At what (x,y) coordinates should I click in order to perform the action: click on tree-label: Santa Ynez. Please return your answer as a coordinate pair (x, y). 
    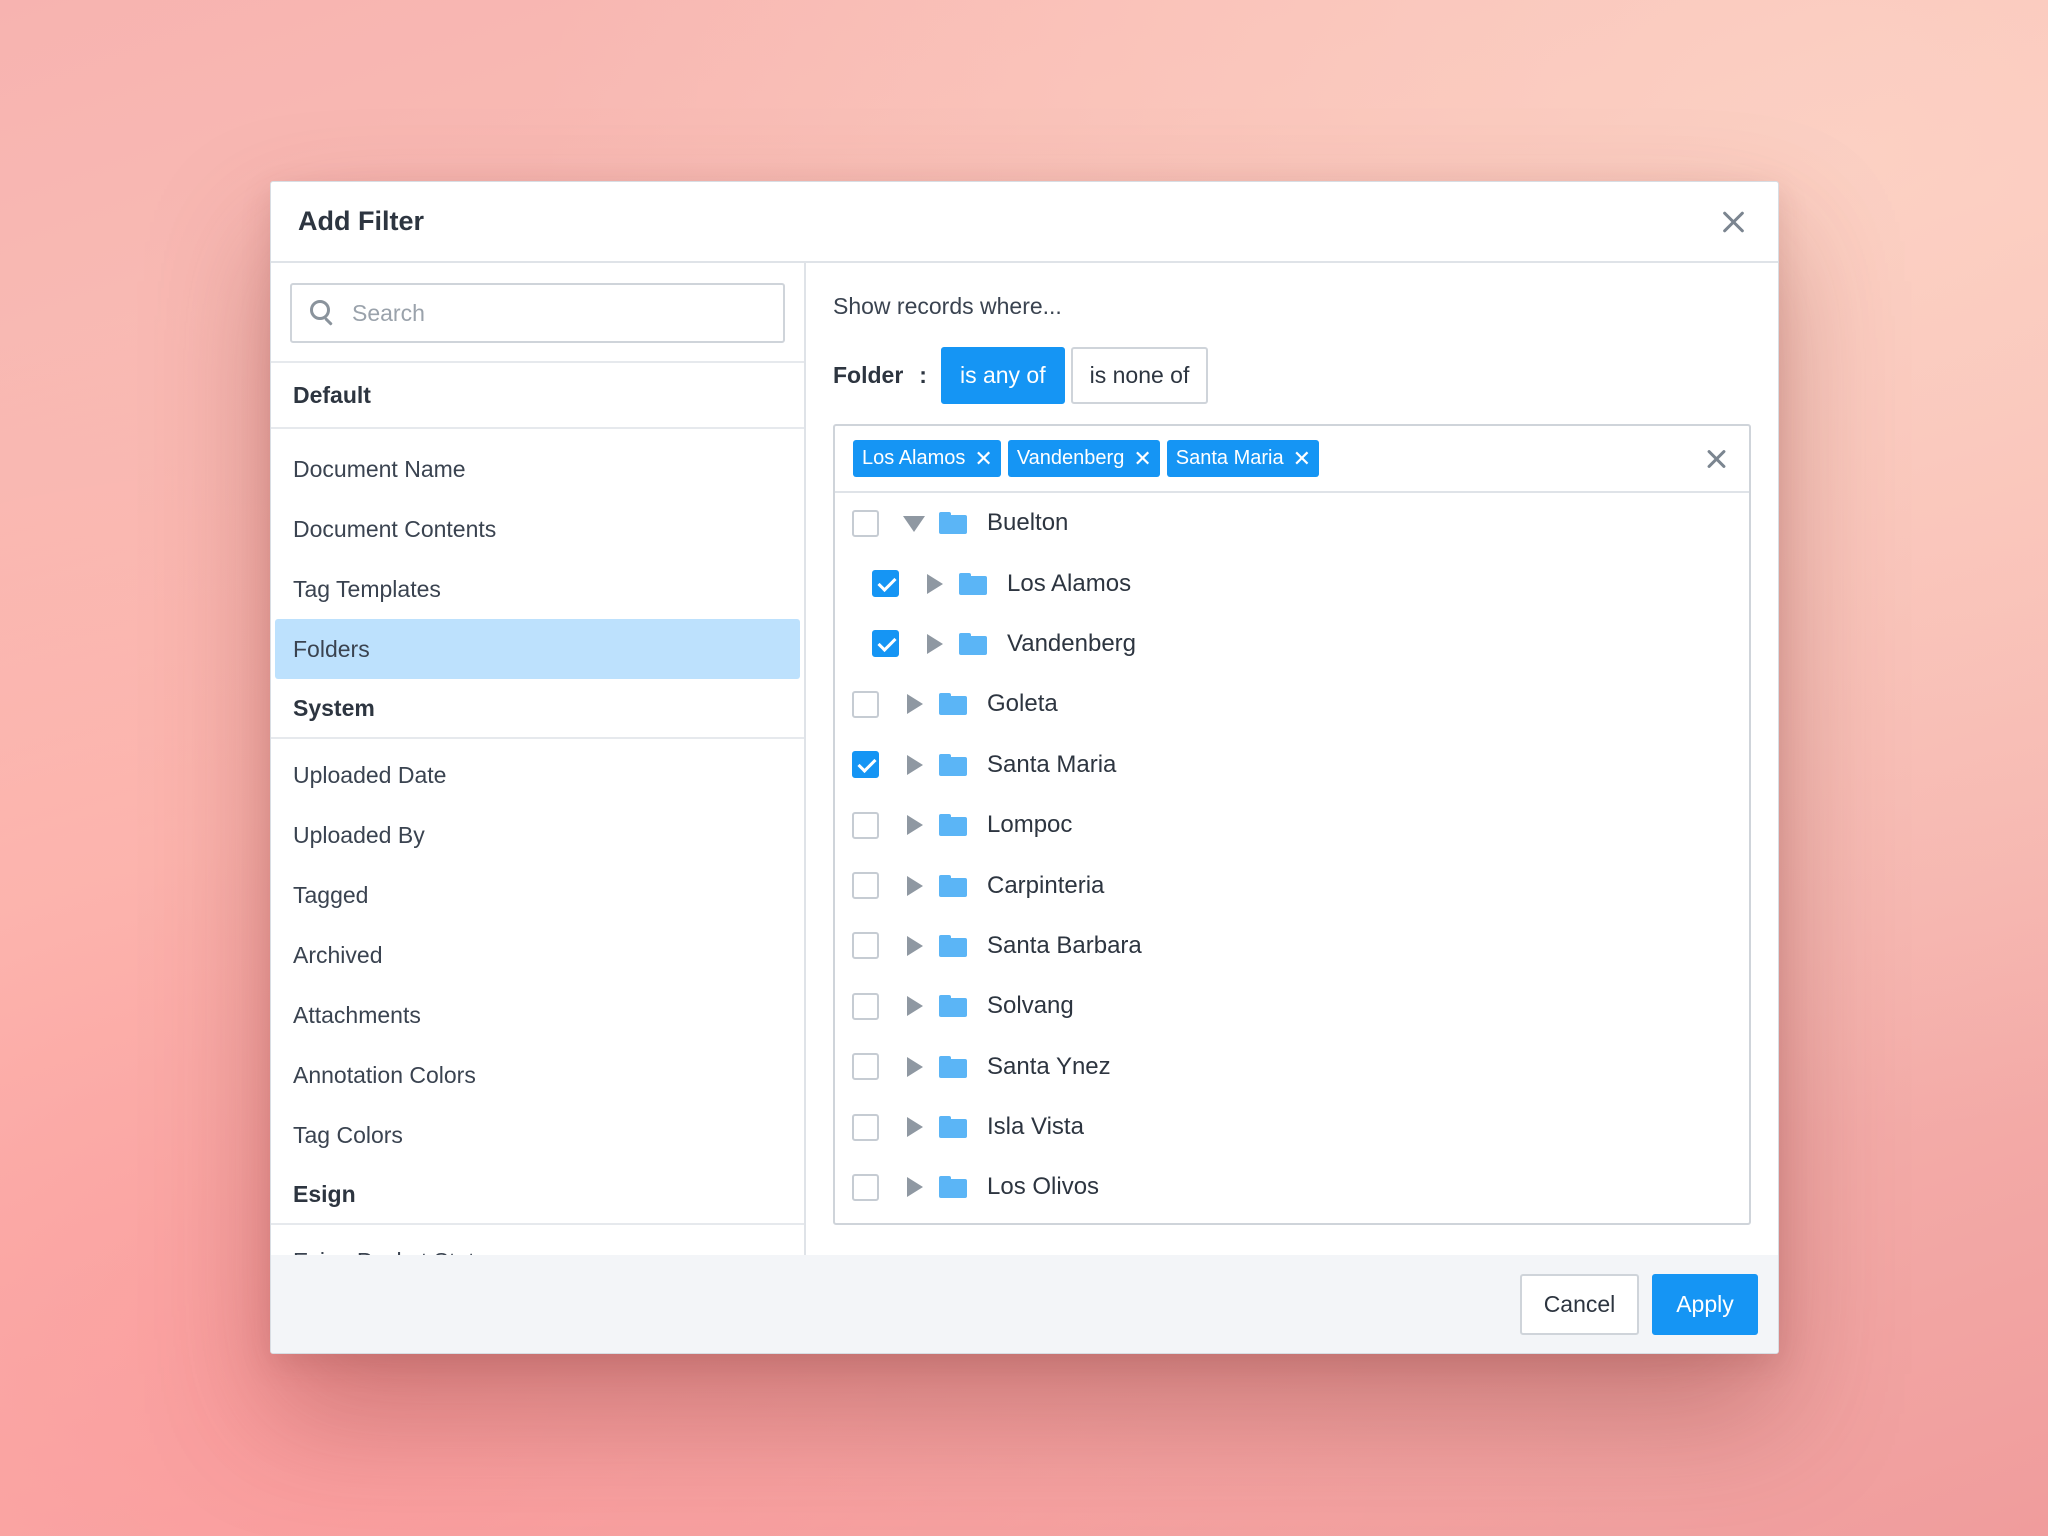
    Looking at the image, I should click on (1049, 1066).